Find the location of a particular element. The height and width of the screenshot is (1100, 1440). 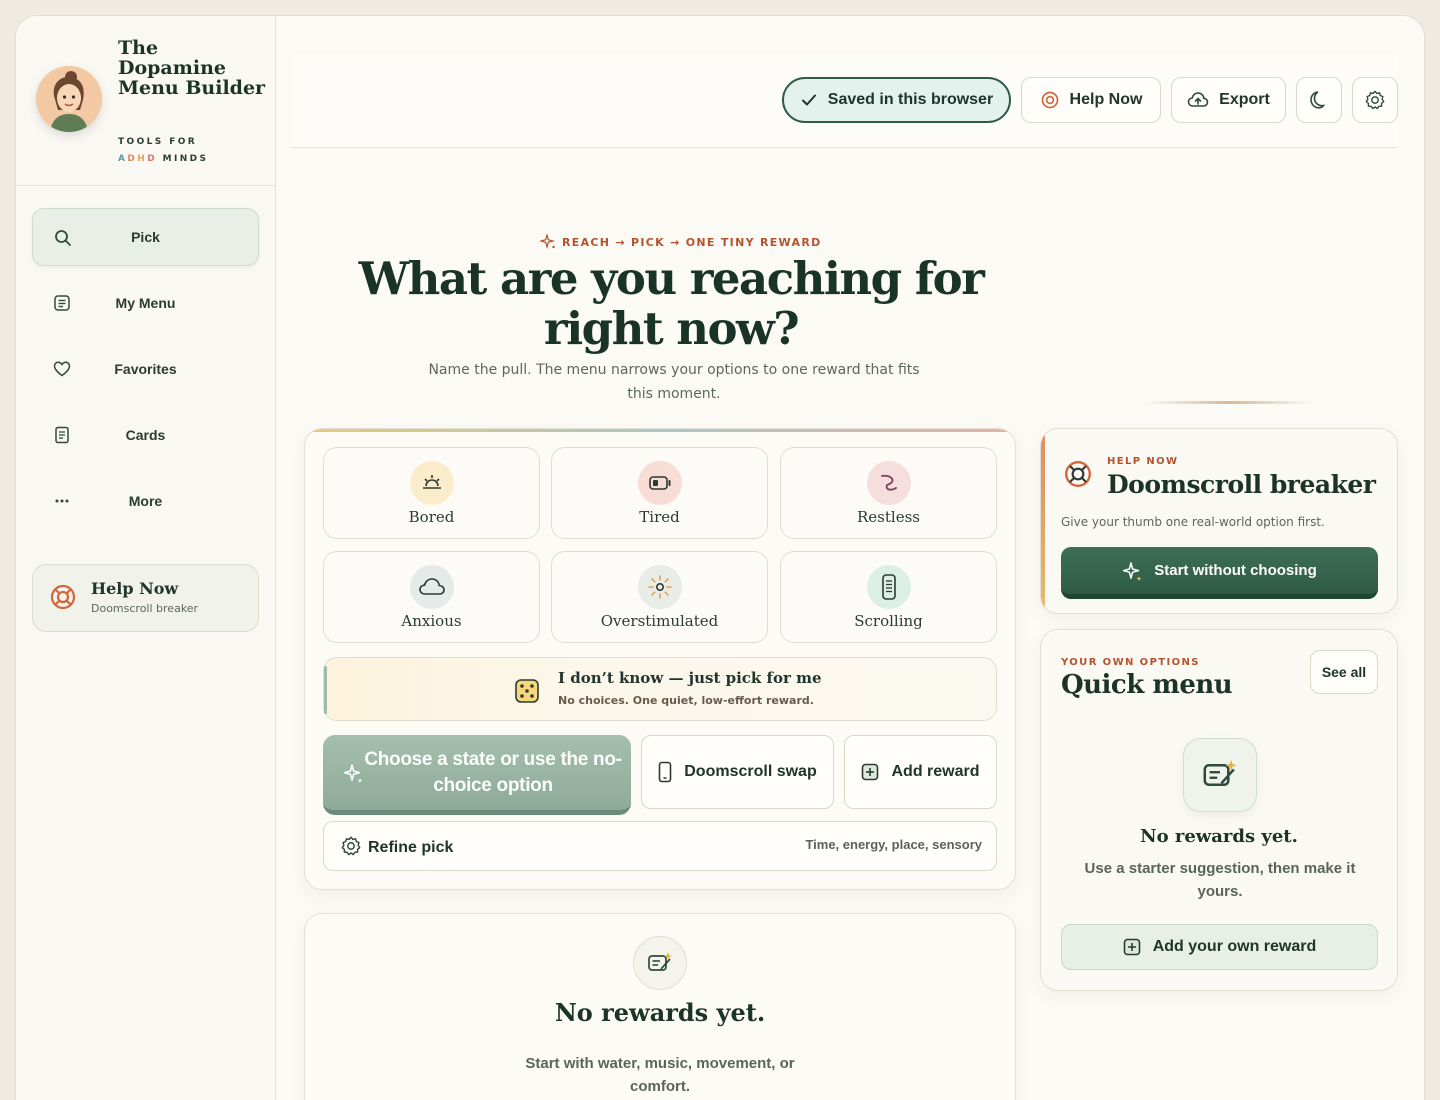

help-now-title: Doomscroll breaker is located at coordinates (1241, 484).